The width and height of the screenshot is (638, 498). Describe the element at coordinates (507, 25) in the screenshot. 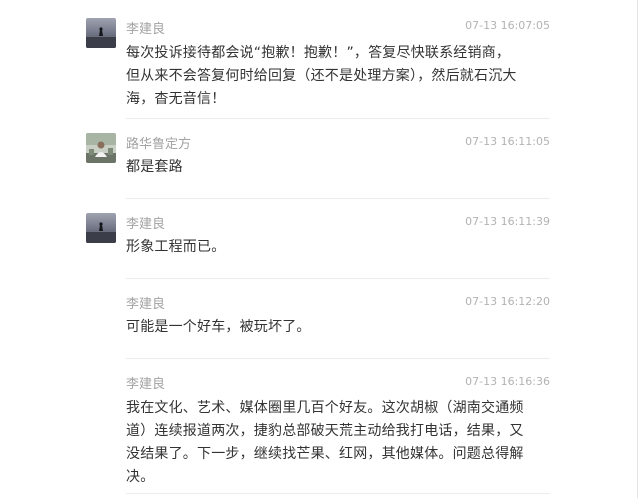

I see `comment-timestamp: 07-13 16:07:05` at that location.